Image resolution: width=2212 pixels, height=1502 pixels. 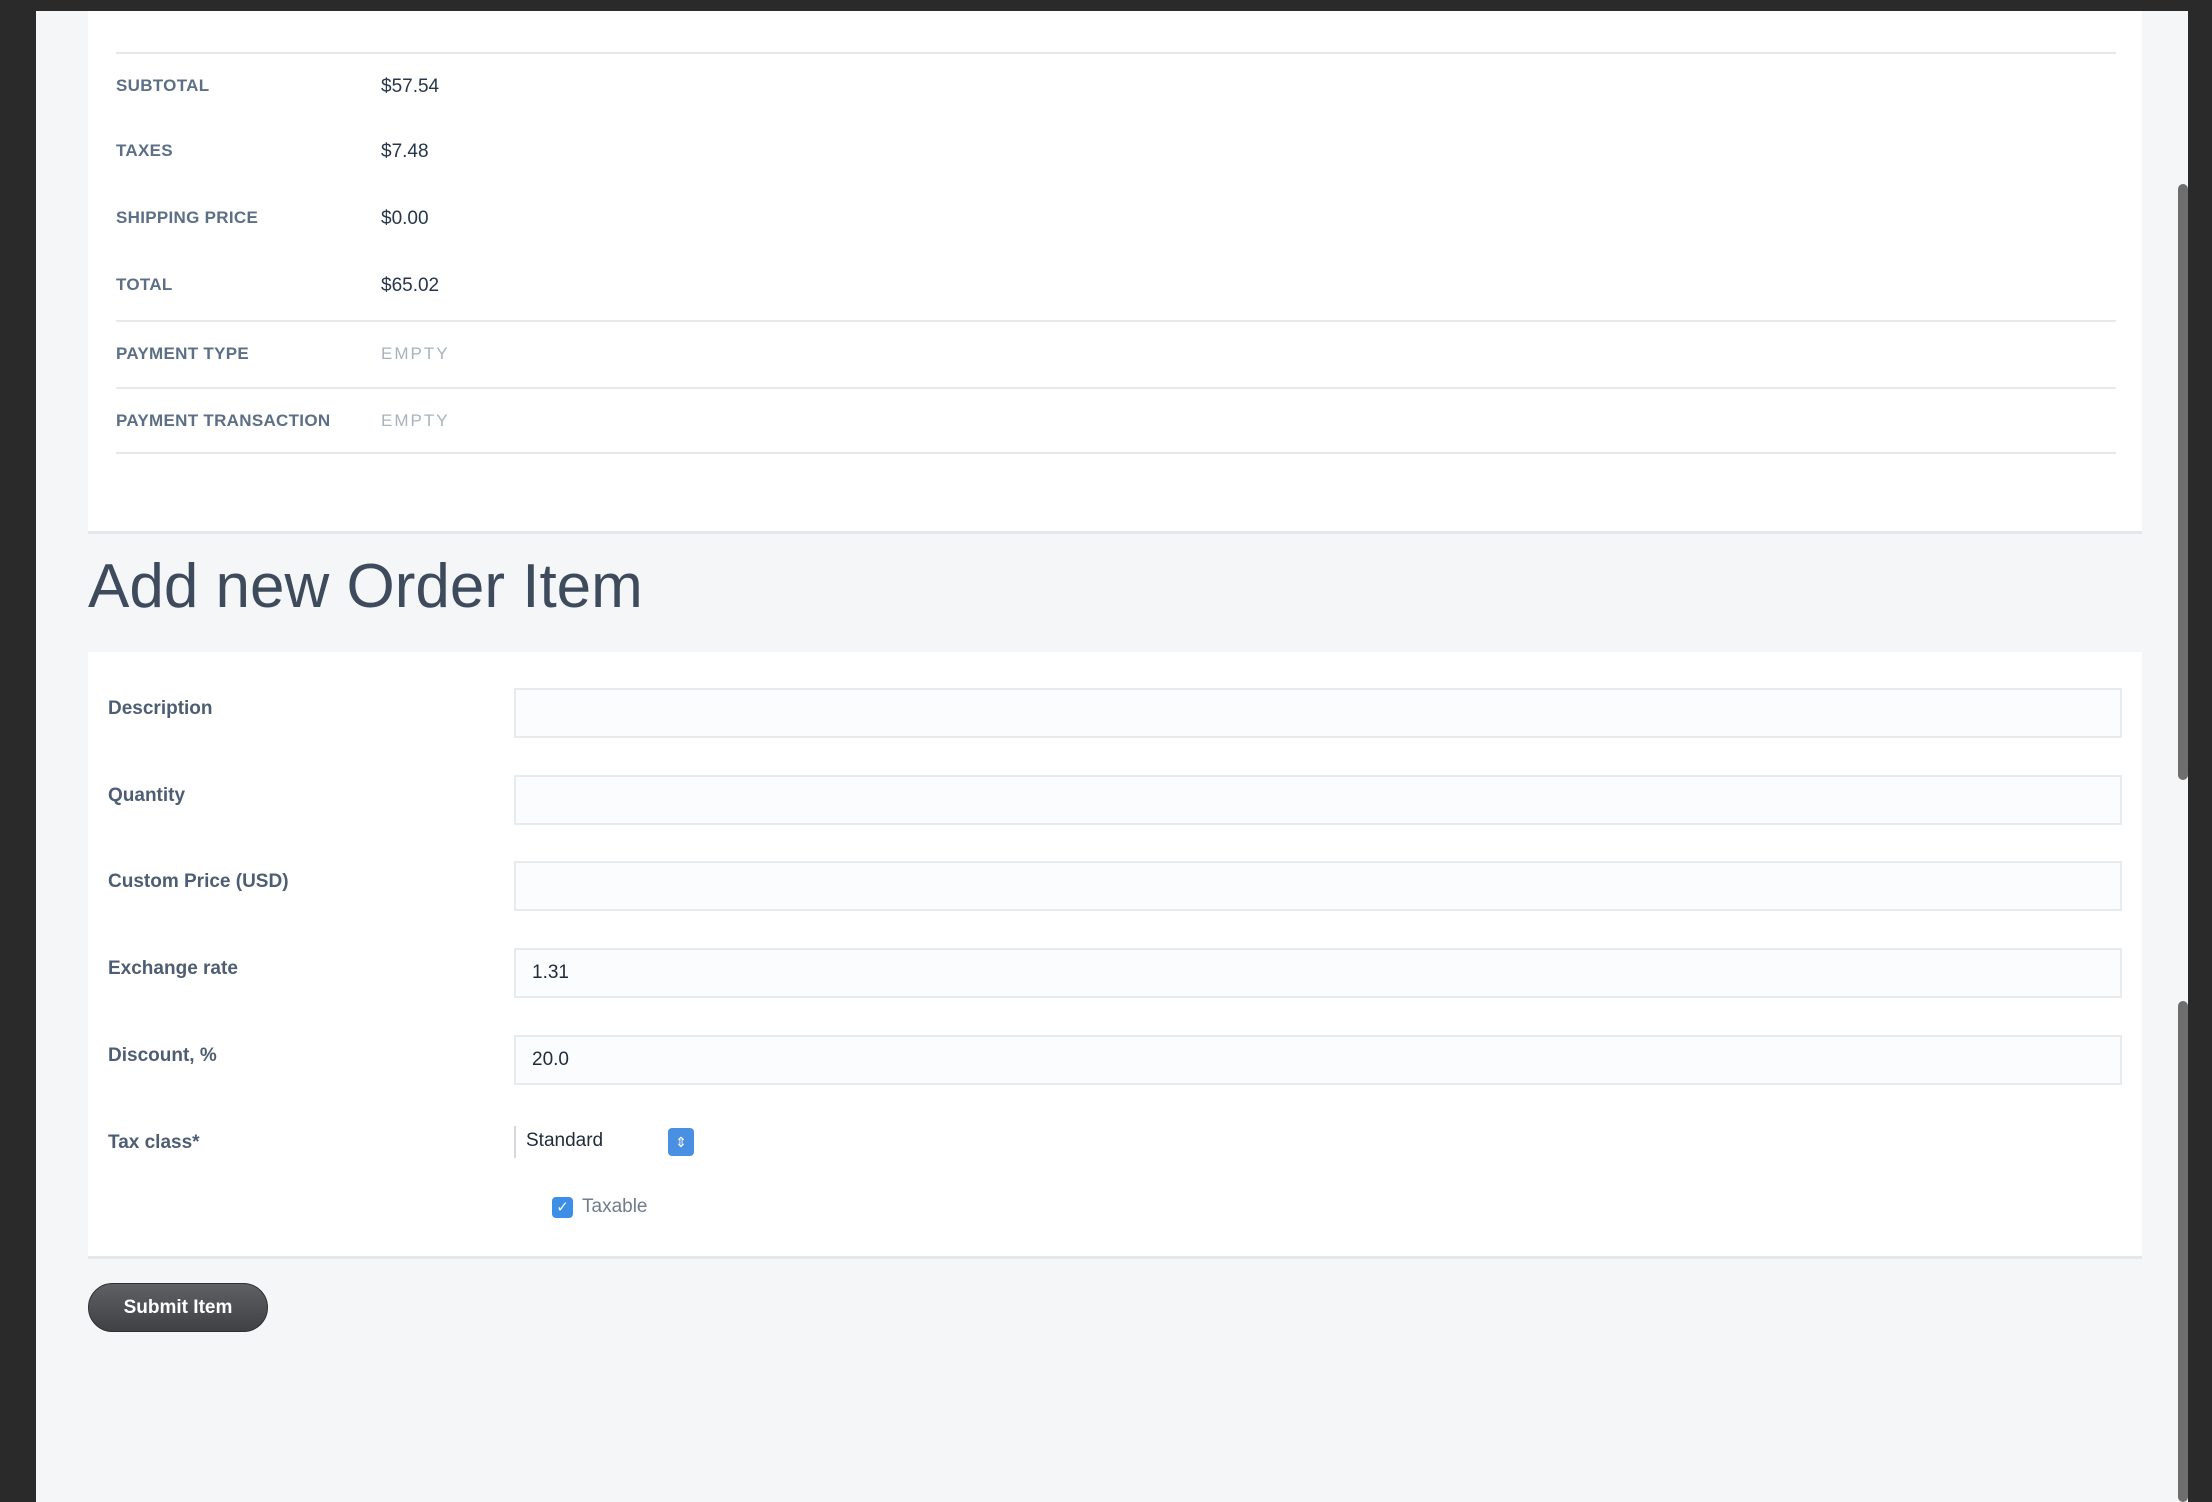 I want to click on summary-row-total: TOTAL $65.02, so click(x=1116, y=286).